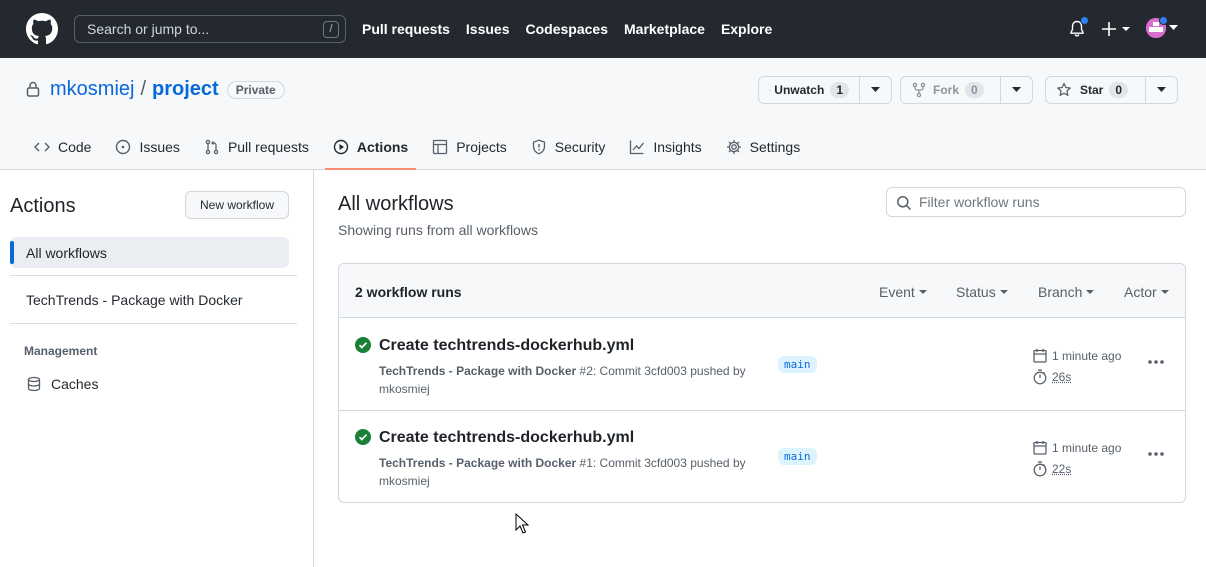 The image size is (1206, 567). I want to click on branch-filter-label: Branch, so click(1060, 292).